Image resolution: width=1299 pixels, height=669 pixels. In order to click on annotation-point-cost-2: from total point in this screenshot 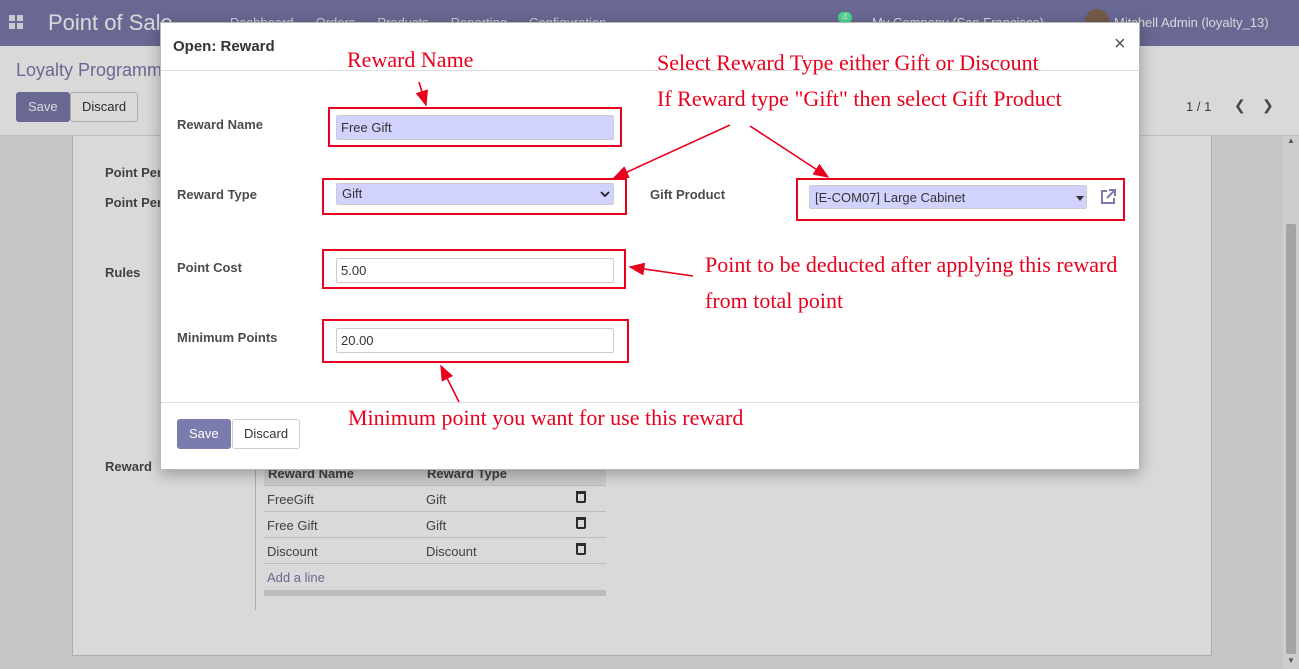, I will do `click(774, 300)`.